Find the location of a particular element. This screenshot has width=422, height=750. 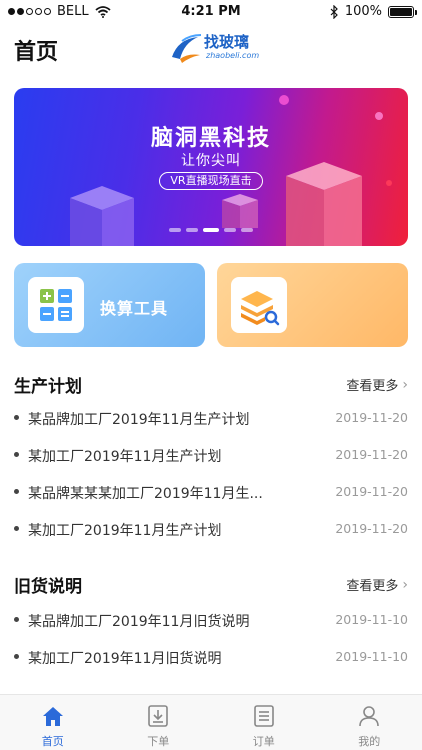

app-logo: 找玻璃 zhaobeli.com is located at coordinates (214, 49).